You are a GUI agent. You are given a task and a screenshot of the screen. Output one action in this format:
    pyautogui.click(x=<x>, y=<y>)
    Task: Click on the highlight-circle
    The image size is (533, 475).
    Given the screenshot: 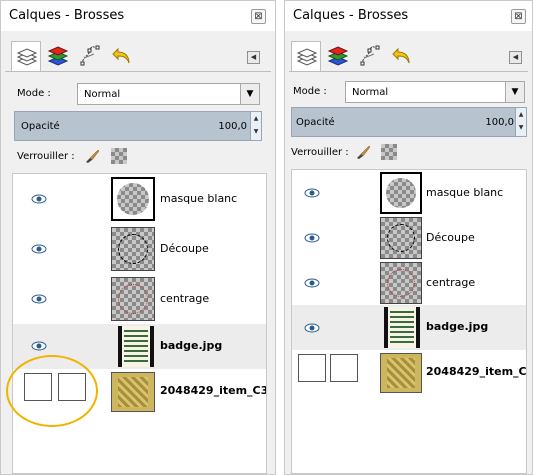 What is the action you would take?
    pyautogui.click(x=52, y=391)
    